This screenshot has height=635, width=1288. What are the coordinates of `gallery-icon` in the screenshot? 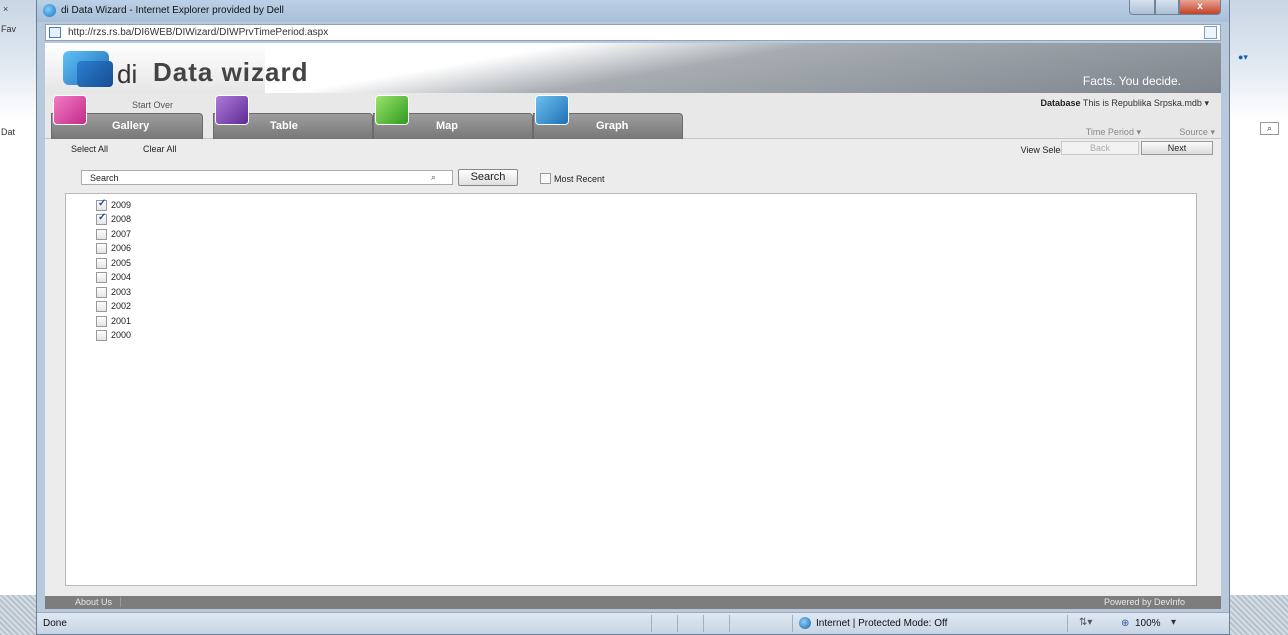 It's located at (70, 110).